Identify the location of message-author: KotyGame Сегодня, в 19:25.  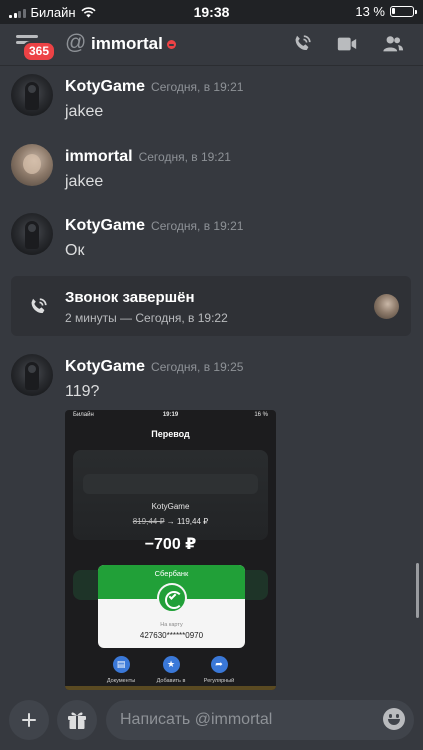
(154, 367).